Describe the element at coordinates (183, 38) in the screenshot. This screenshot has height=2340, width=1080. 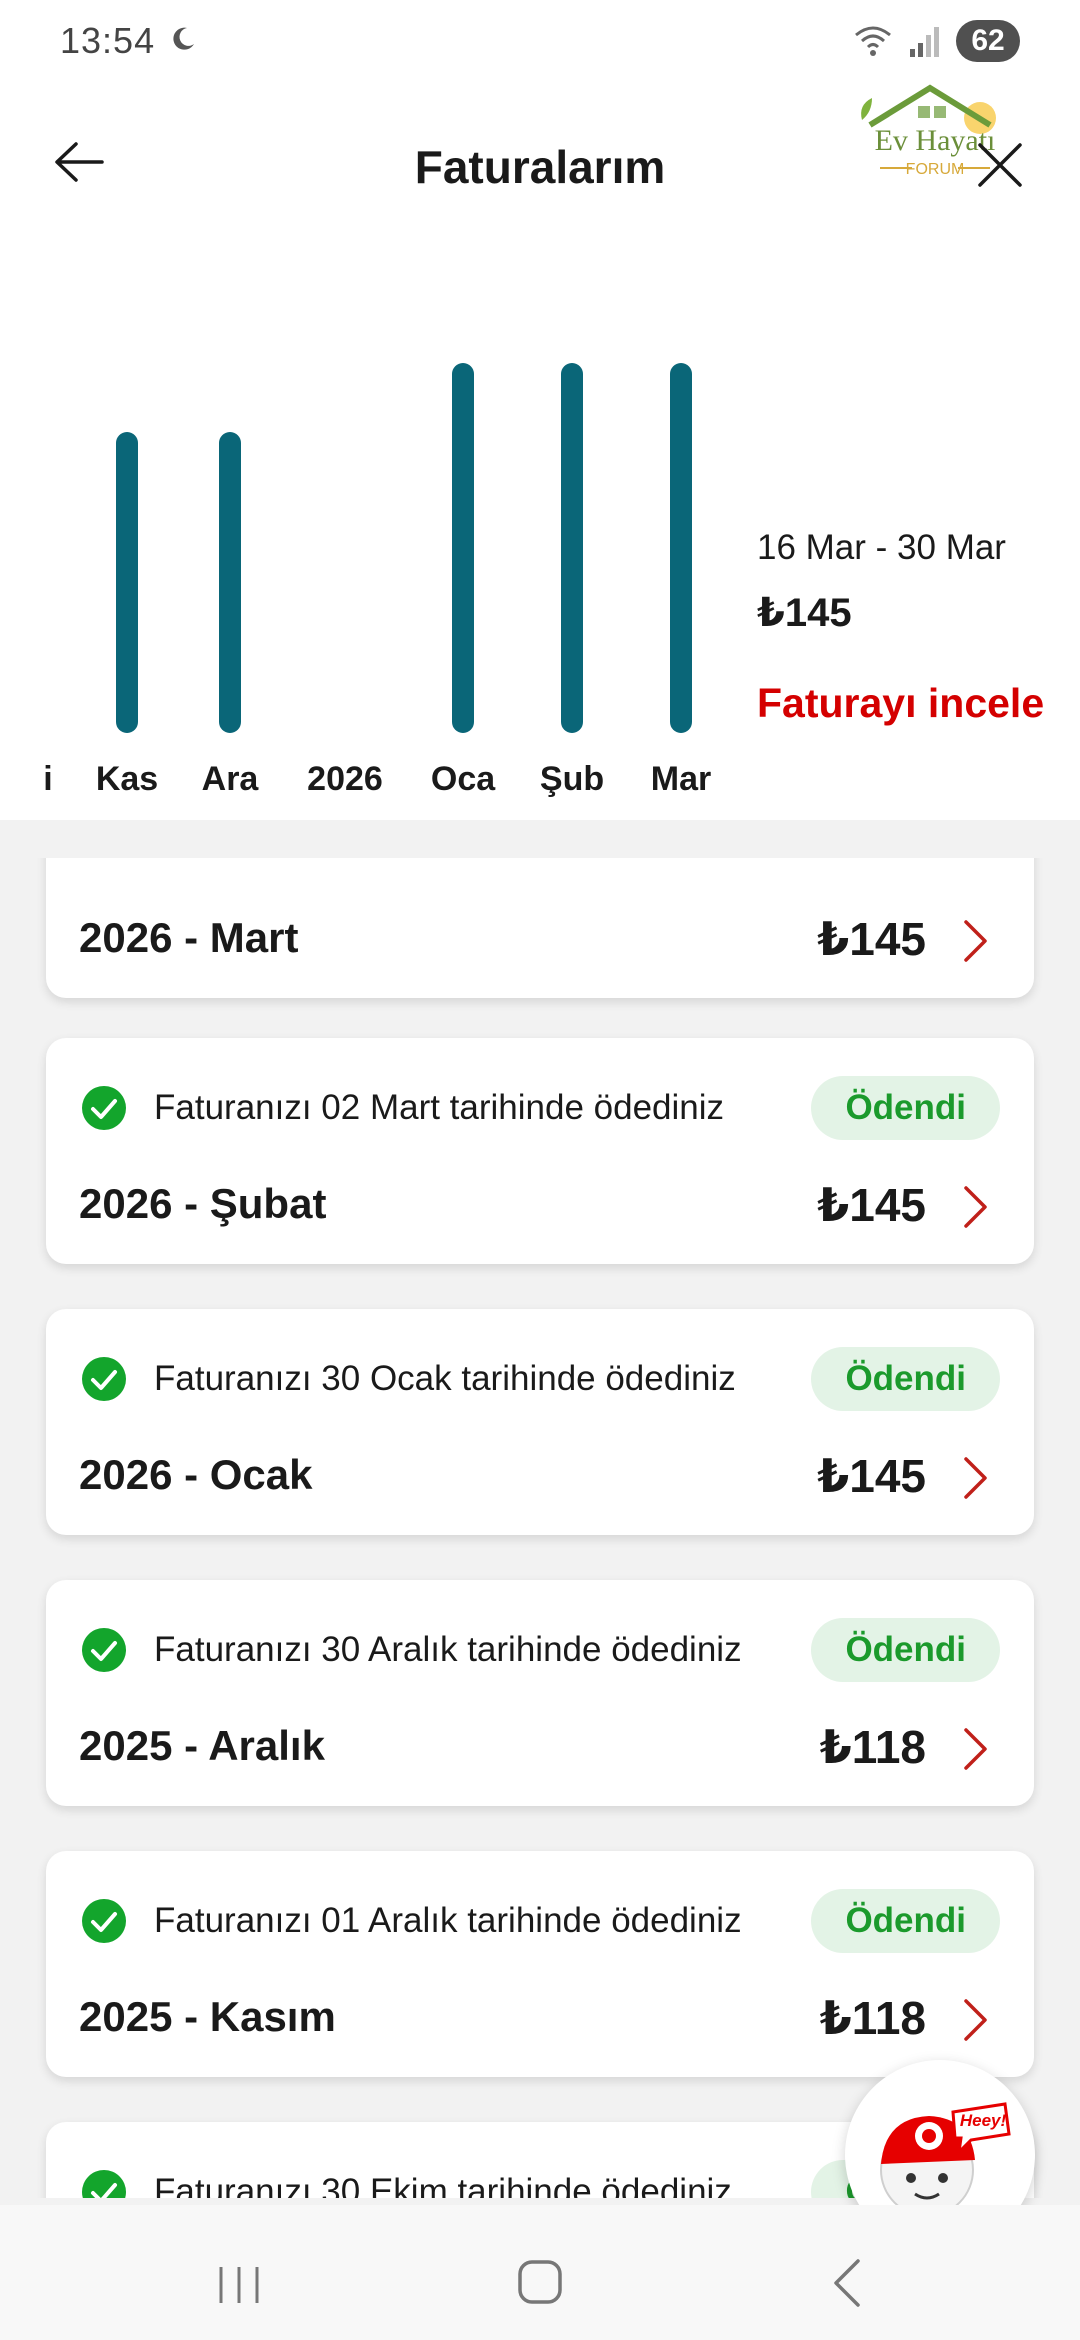
I see `moon-icon` at that location.